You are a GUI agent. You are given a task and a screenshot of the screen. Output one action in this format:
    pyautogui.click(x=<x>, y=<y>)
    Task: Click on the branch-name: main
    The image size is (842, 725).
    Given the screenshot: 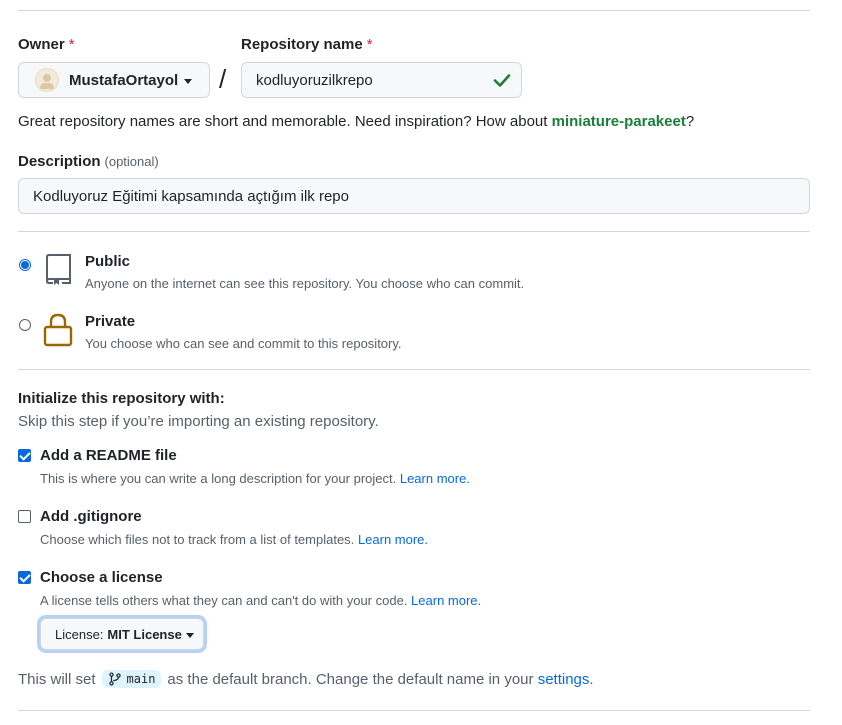 What is the action you would take?
    pyautogui.click(x=141, y=679)
    